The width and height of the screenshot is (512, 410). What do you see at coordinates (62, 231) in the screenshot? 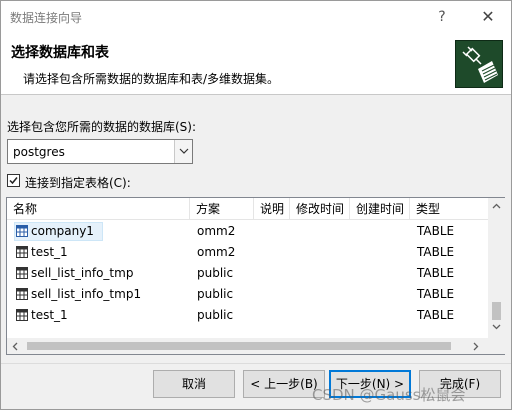
I see `row-name: company1` at bounding box center [62, 231].